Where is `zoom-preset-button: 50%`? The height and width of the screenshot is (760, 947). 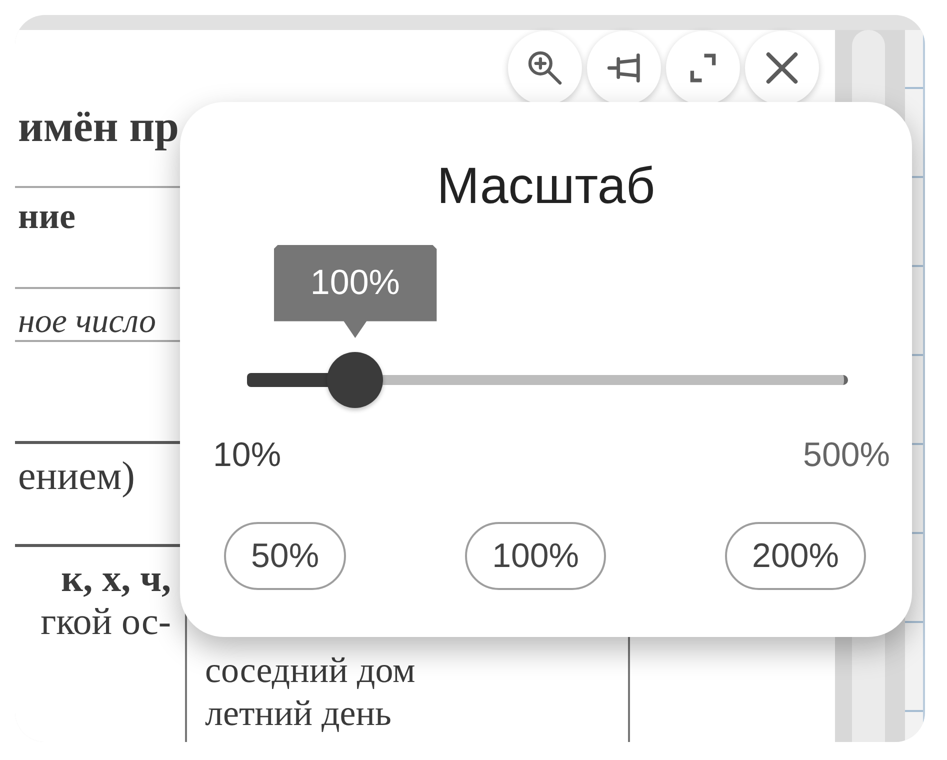 zoom-preset-button: 50% is located at coordinates (285, 556).